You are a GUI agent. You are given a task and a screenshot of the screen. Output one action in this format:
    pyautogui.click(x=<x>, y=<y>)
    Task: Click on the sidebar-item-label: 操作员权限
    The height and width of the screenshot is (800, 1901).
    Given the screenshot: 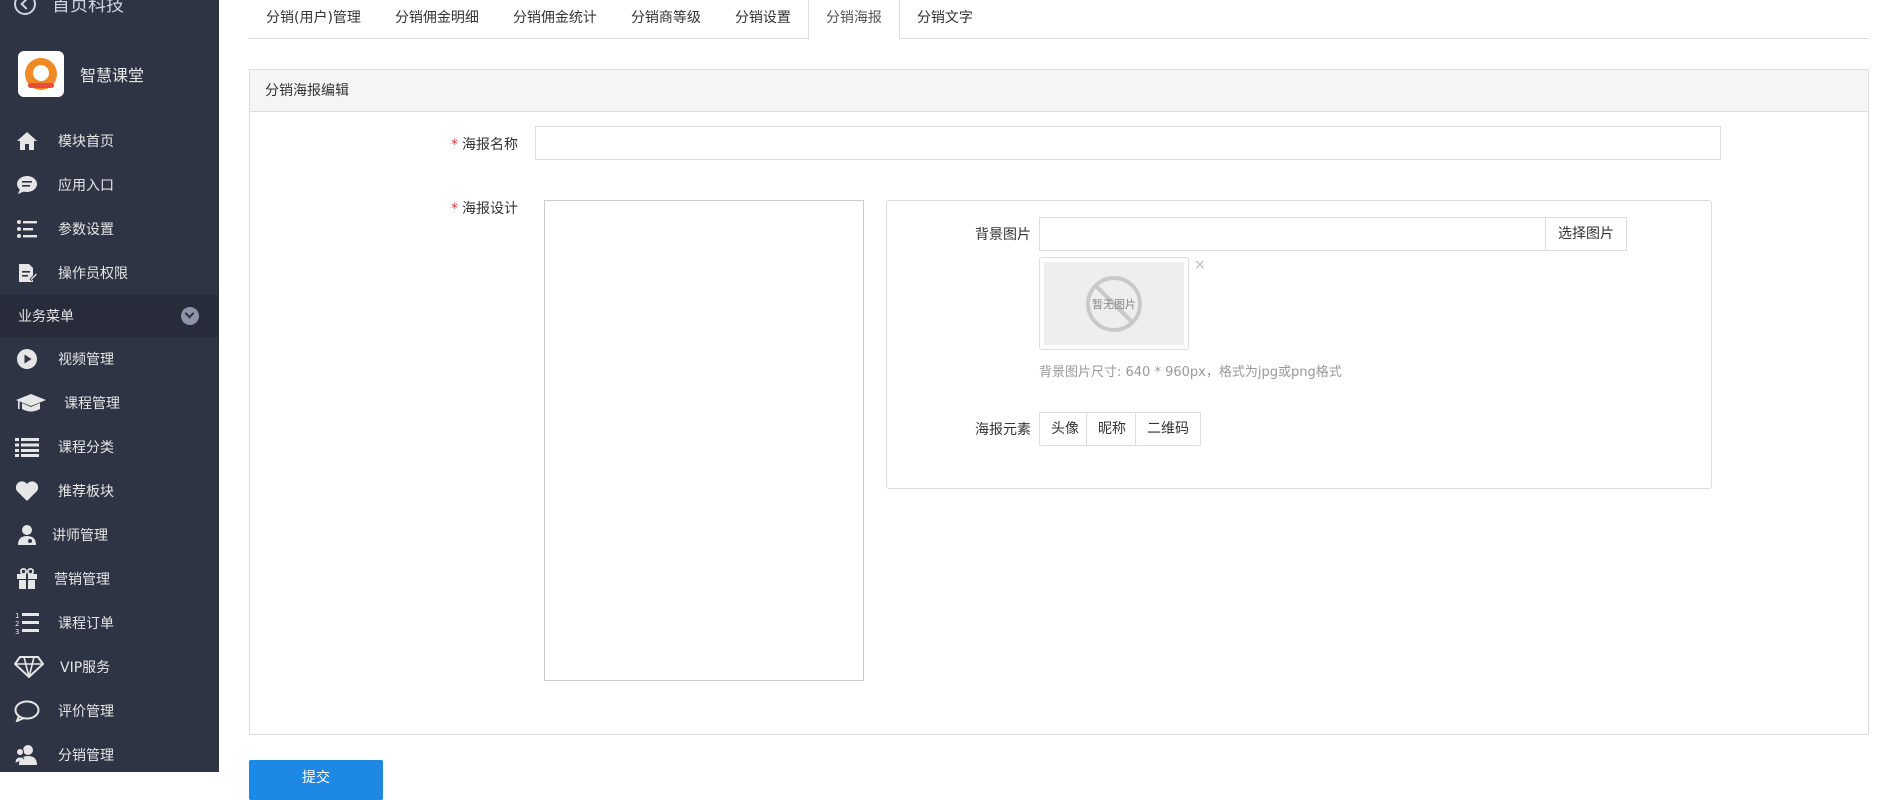 What is the action you would take?
    pyautogui.click(x=93, y=274)
    